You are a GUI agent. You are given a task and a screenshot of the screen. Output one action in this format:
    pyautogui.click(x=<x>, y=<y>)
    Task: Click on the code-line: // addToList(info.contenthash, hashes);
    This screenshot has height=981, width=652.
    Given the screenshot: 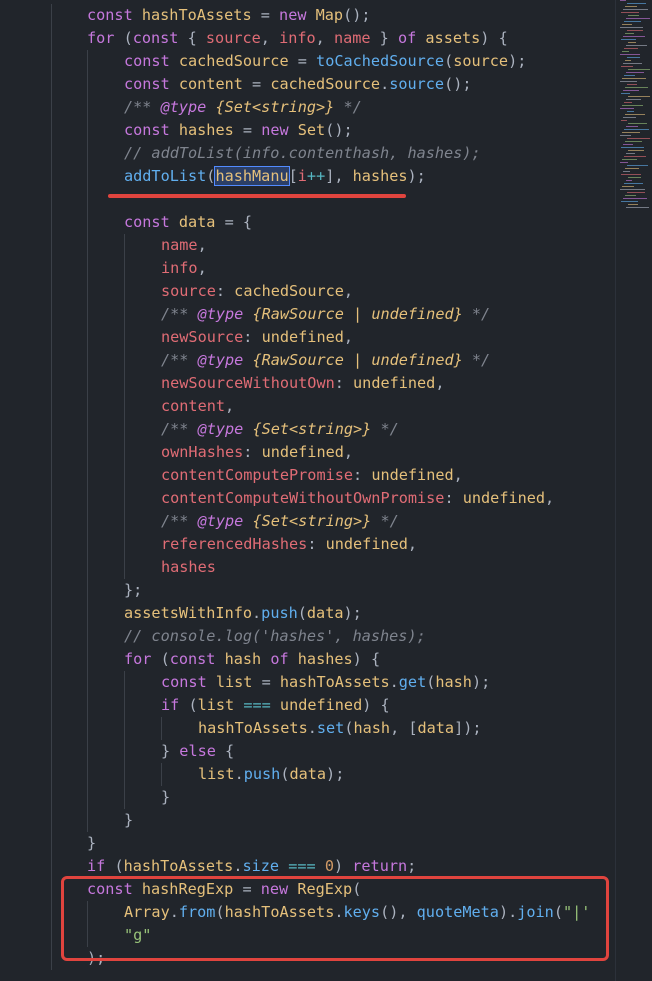 What is the action you would take?
    pyautogui.click(x=302, y=153)
    